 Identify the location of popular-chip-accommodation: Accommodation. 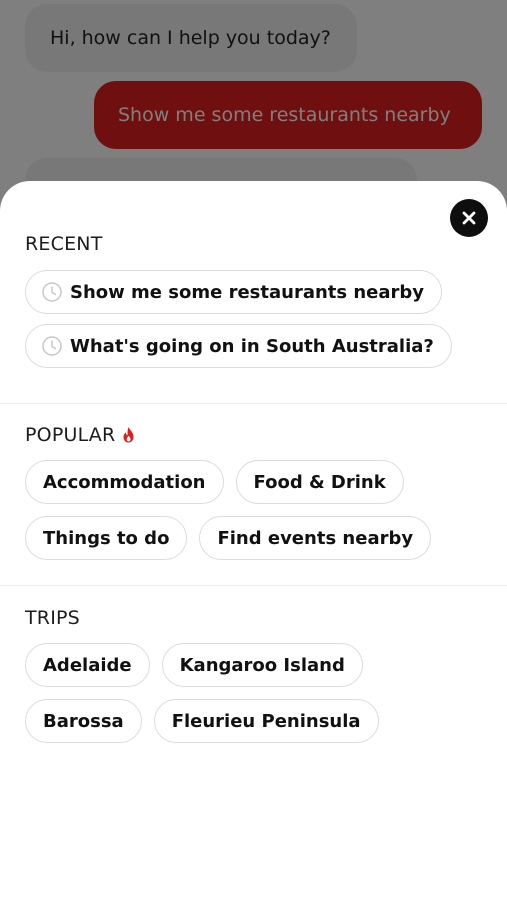
(124, 482).